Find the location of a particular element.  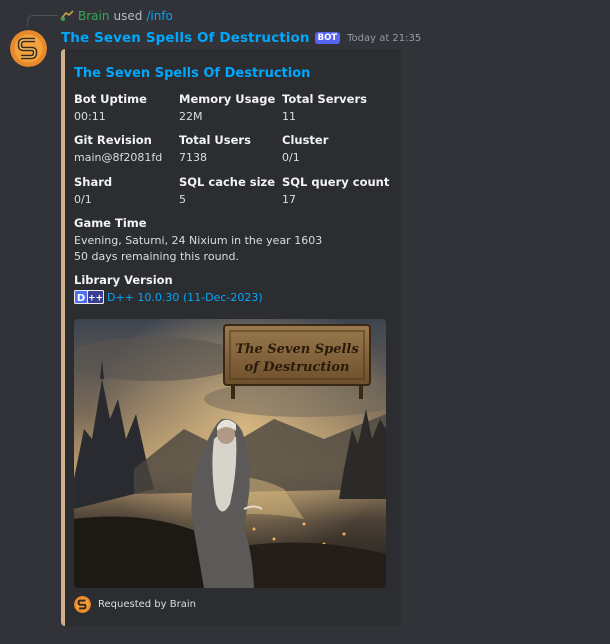

field-cluster: Cluster 0/1 is located at coordinates (305, 149).